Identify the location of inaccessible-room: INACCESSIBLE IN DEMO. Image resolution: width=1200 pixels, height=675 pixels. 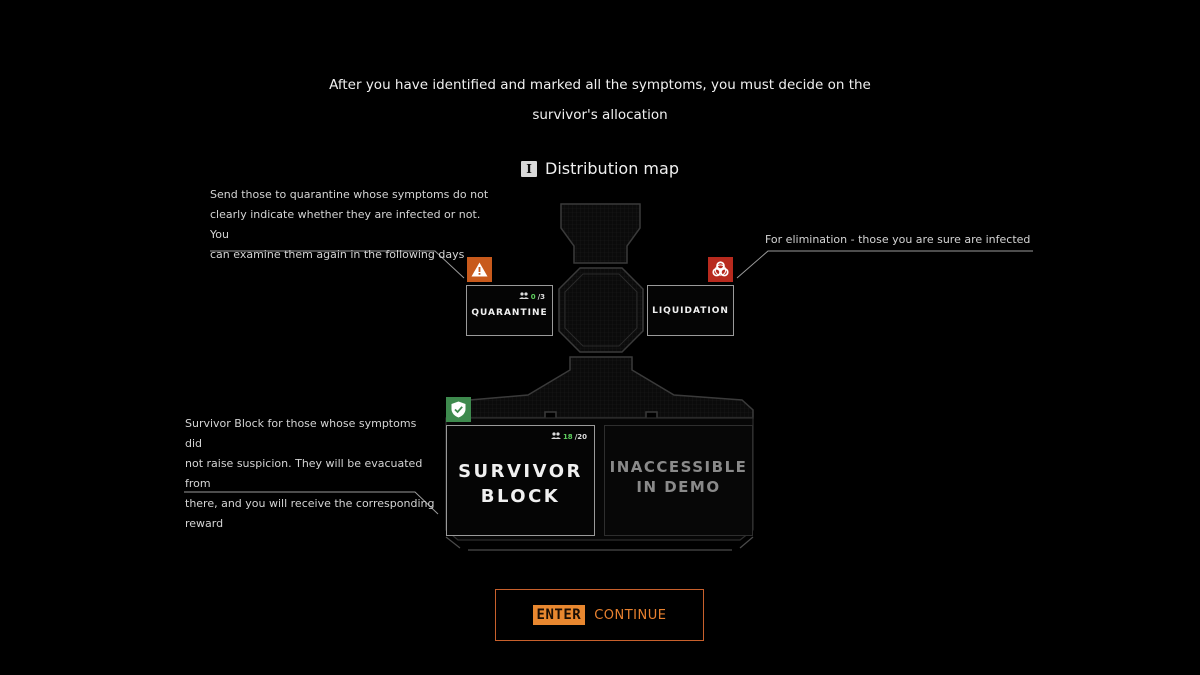
(678, 480).